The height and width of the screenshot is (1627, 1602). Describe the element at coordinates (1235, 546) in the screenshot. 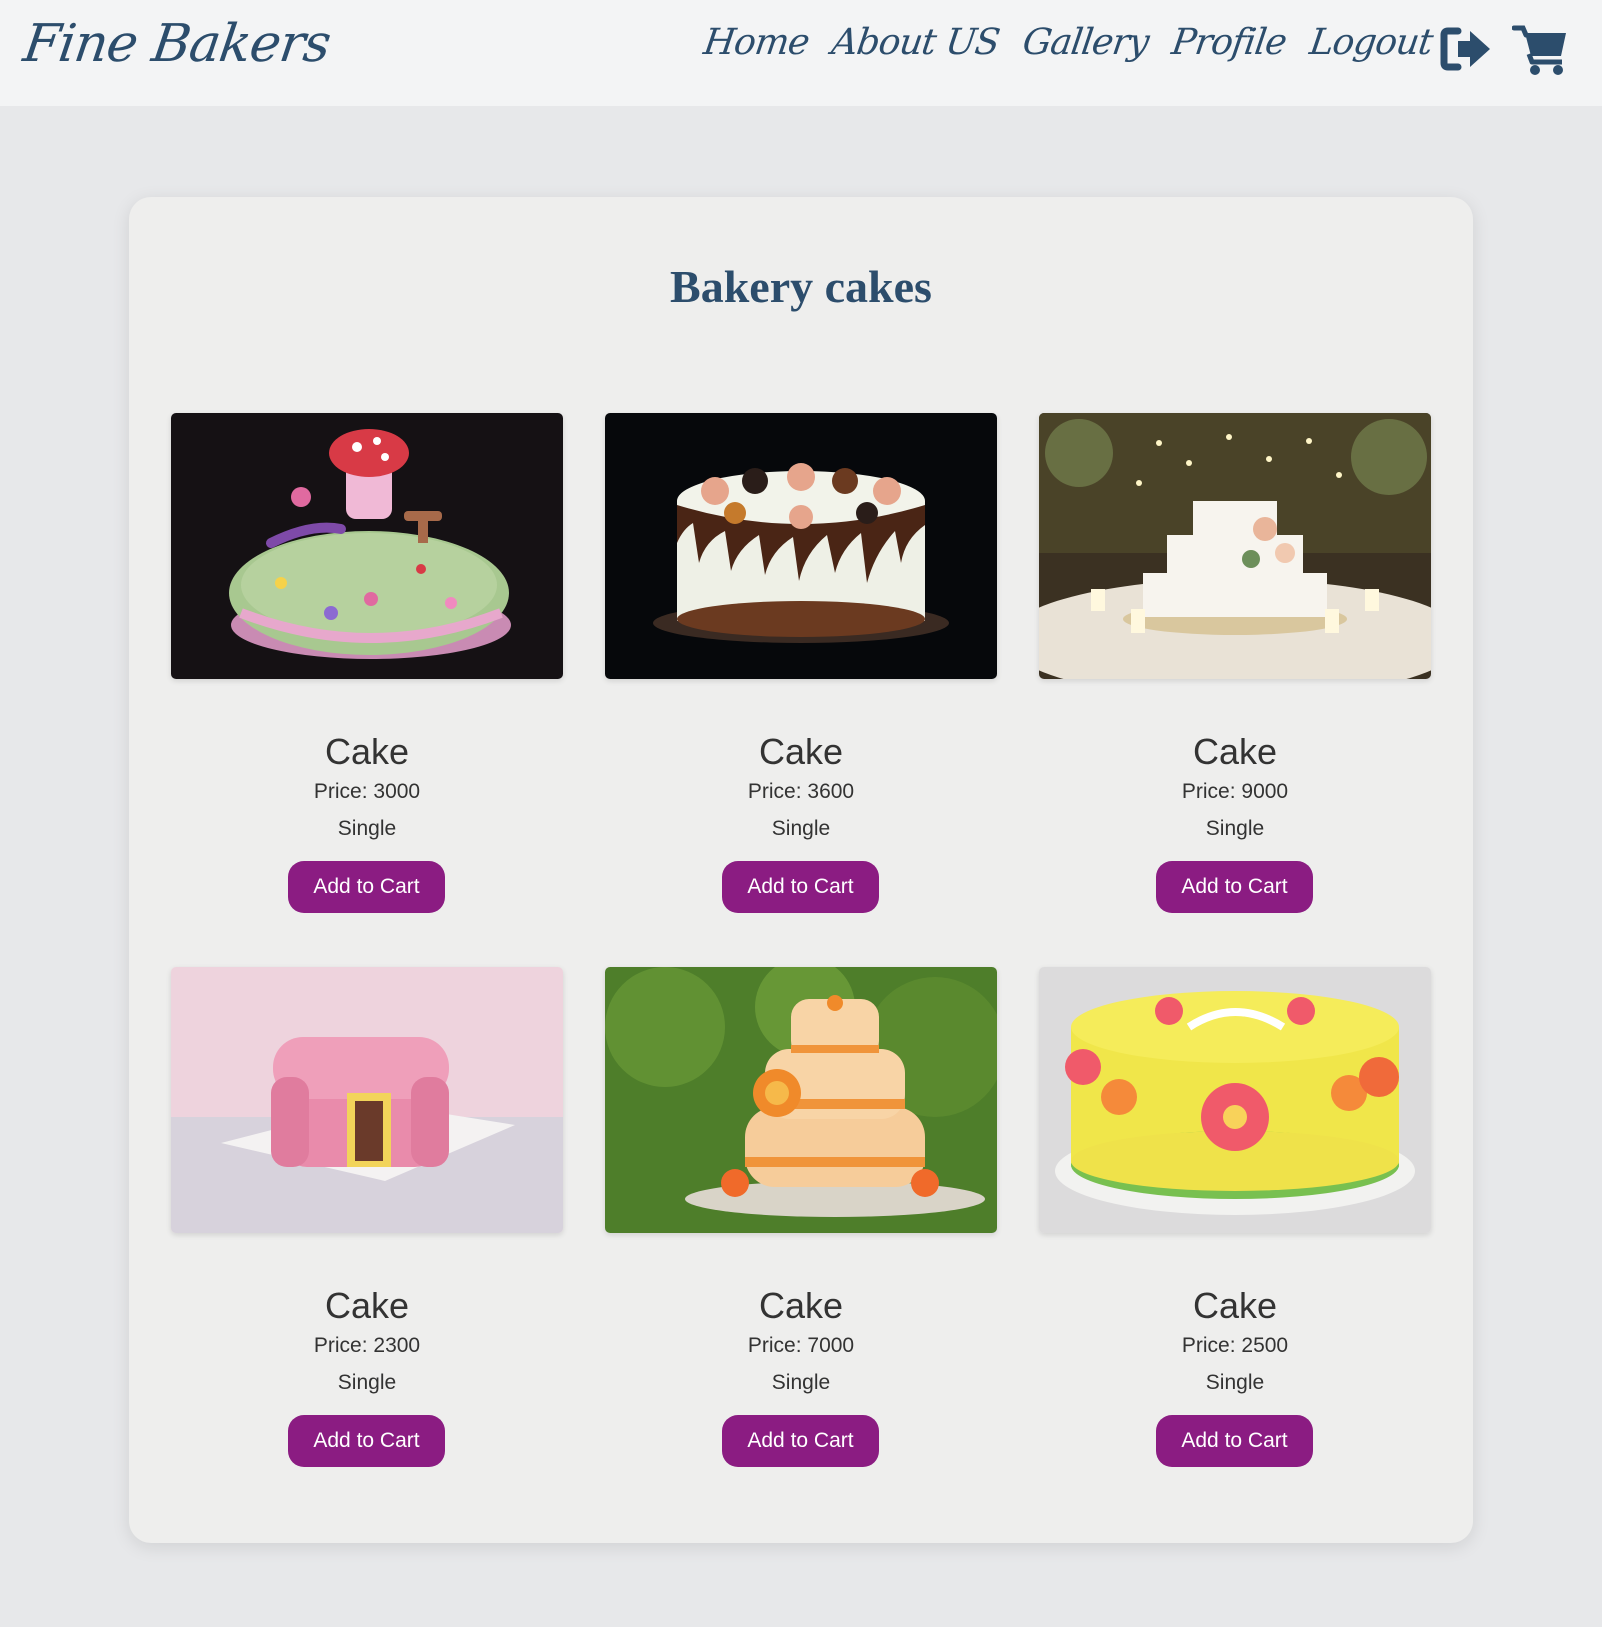

I see `product-image-wedding-cake` at that location.